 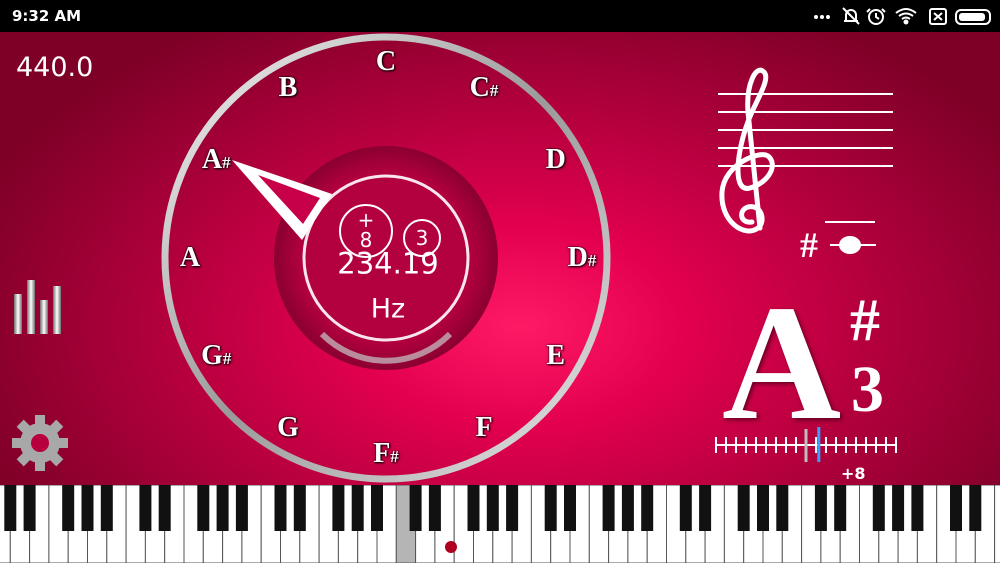 I want to click on dial-note-c: C, so click(x=386, y=61).